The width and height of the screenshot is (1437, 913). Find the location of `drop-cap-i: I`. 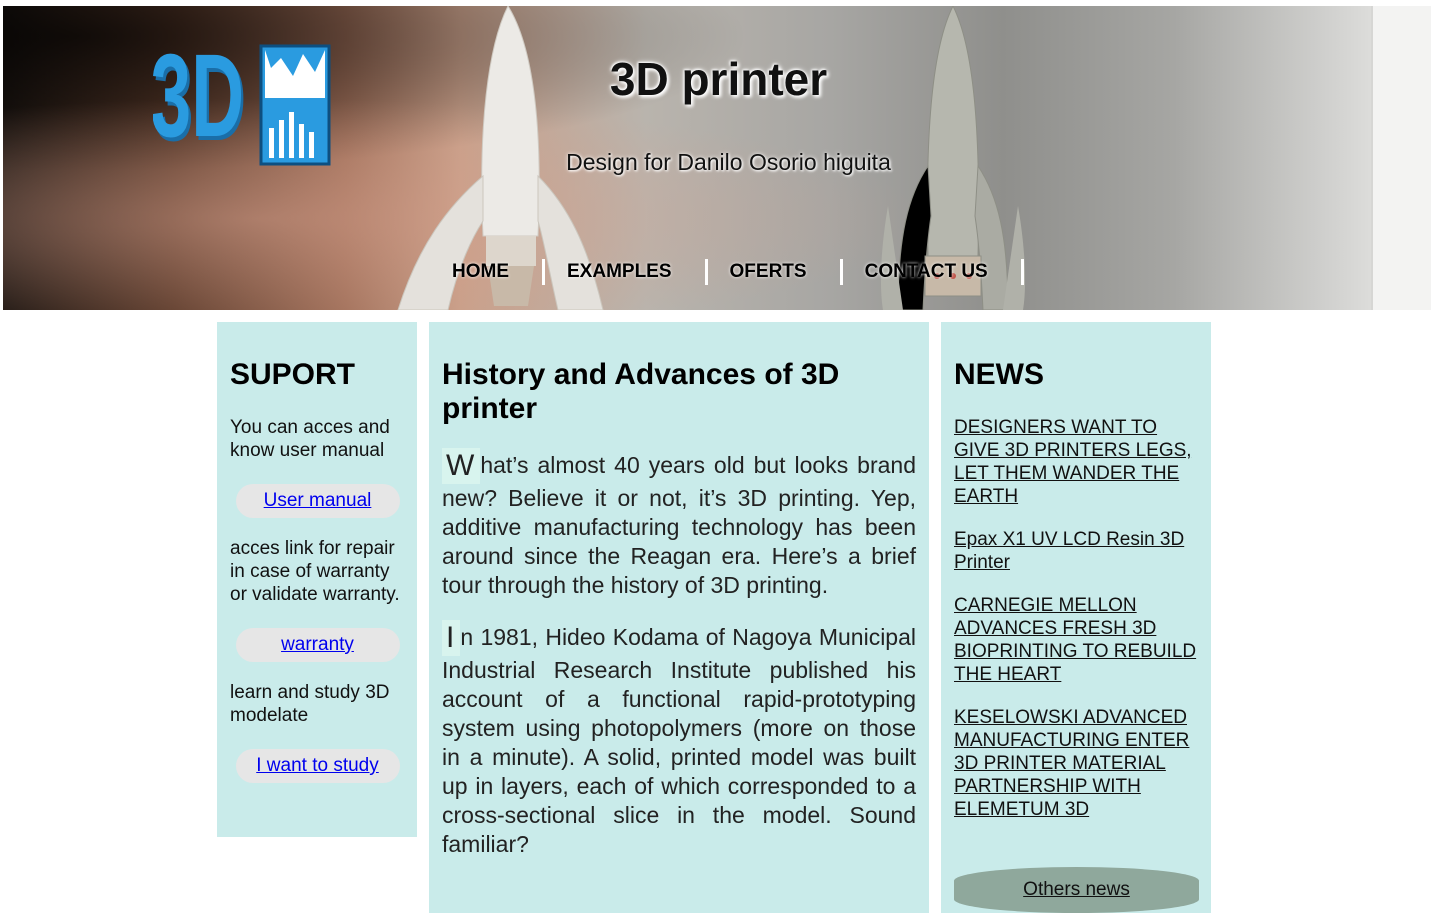

drop-cap-i: I is located at coordinates (451, 638).